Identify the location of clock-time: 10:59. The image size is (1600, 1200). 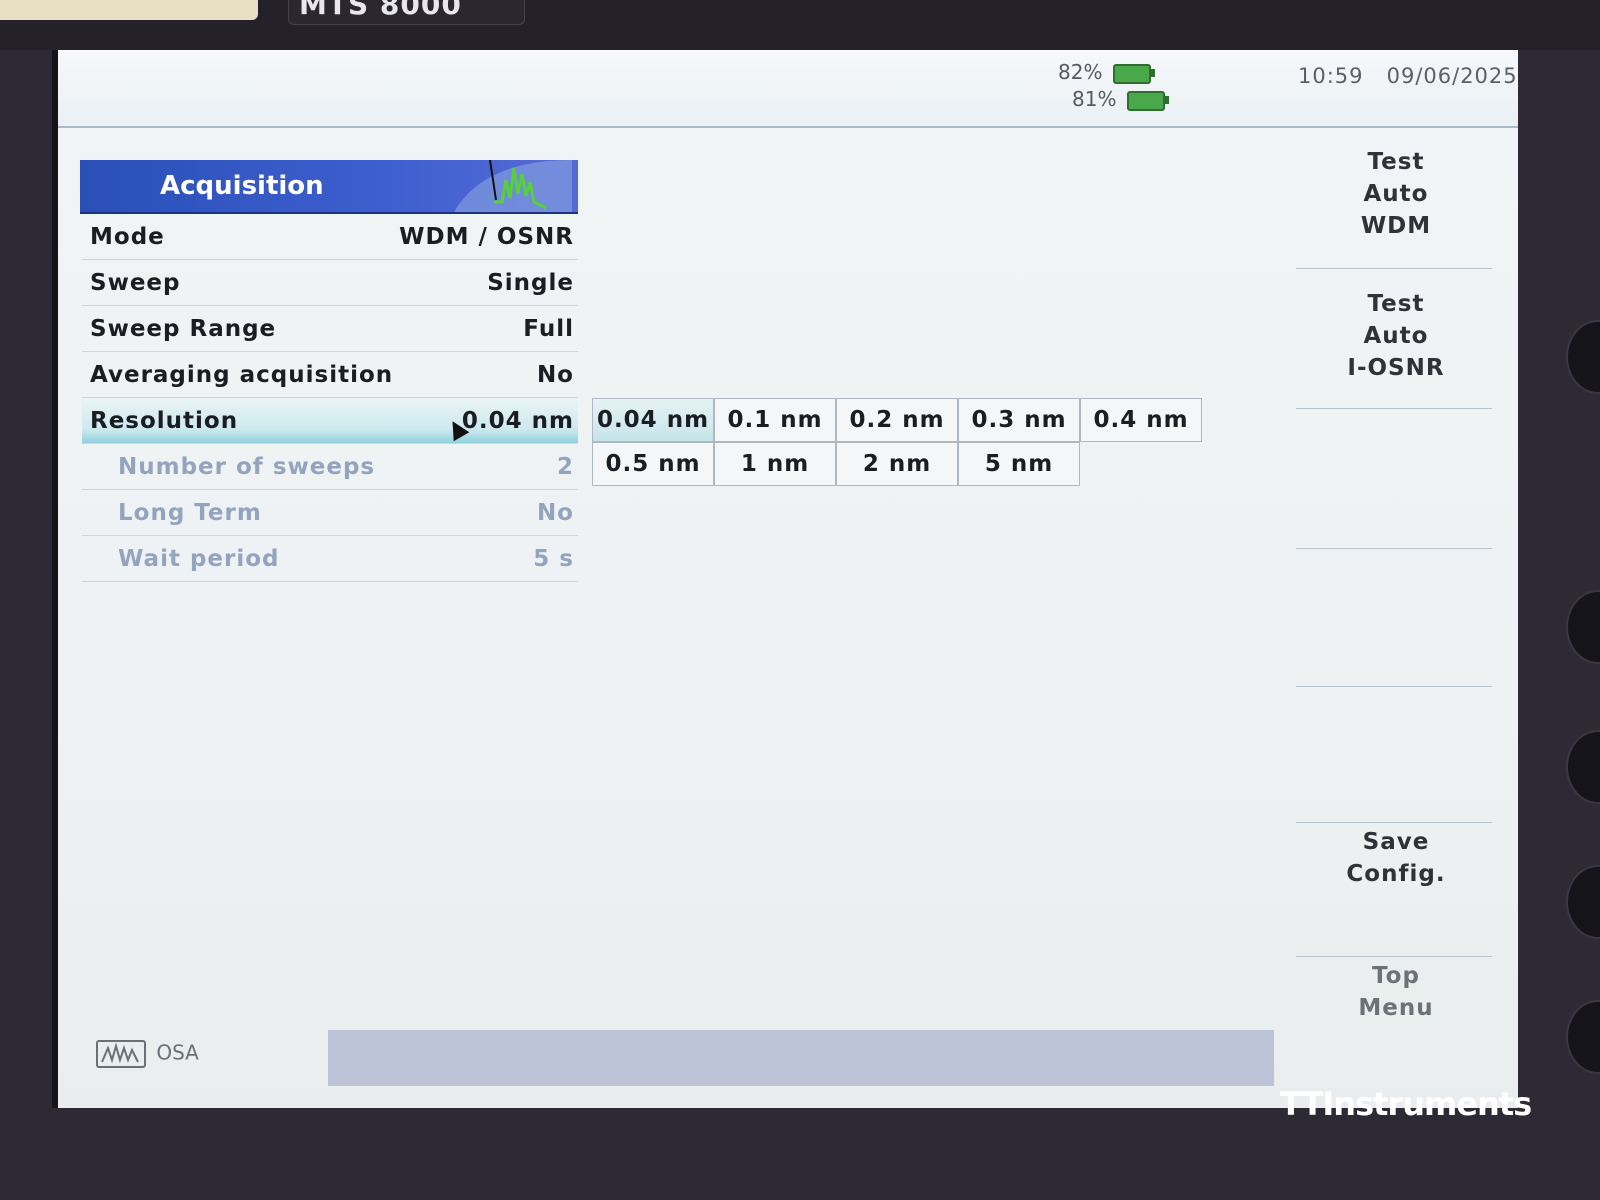
(1331, 76).